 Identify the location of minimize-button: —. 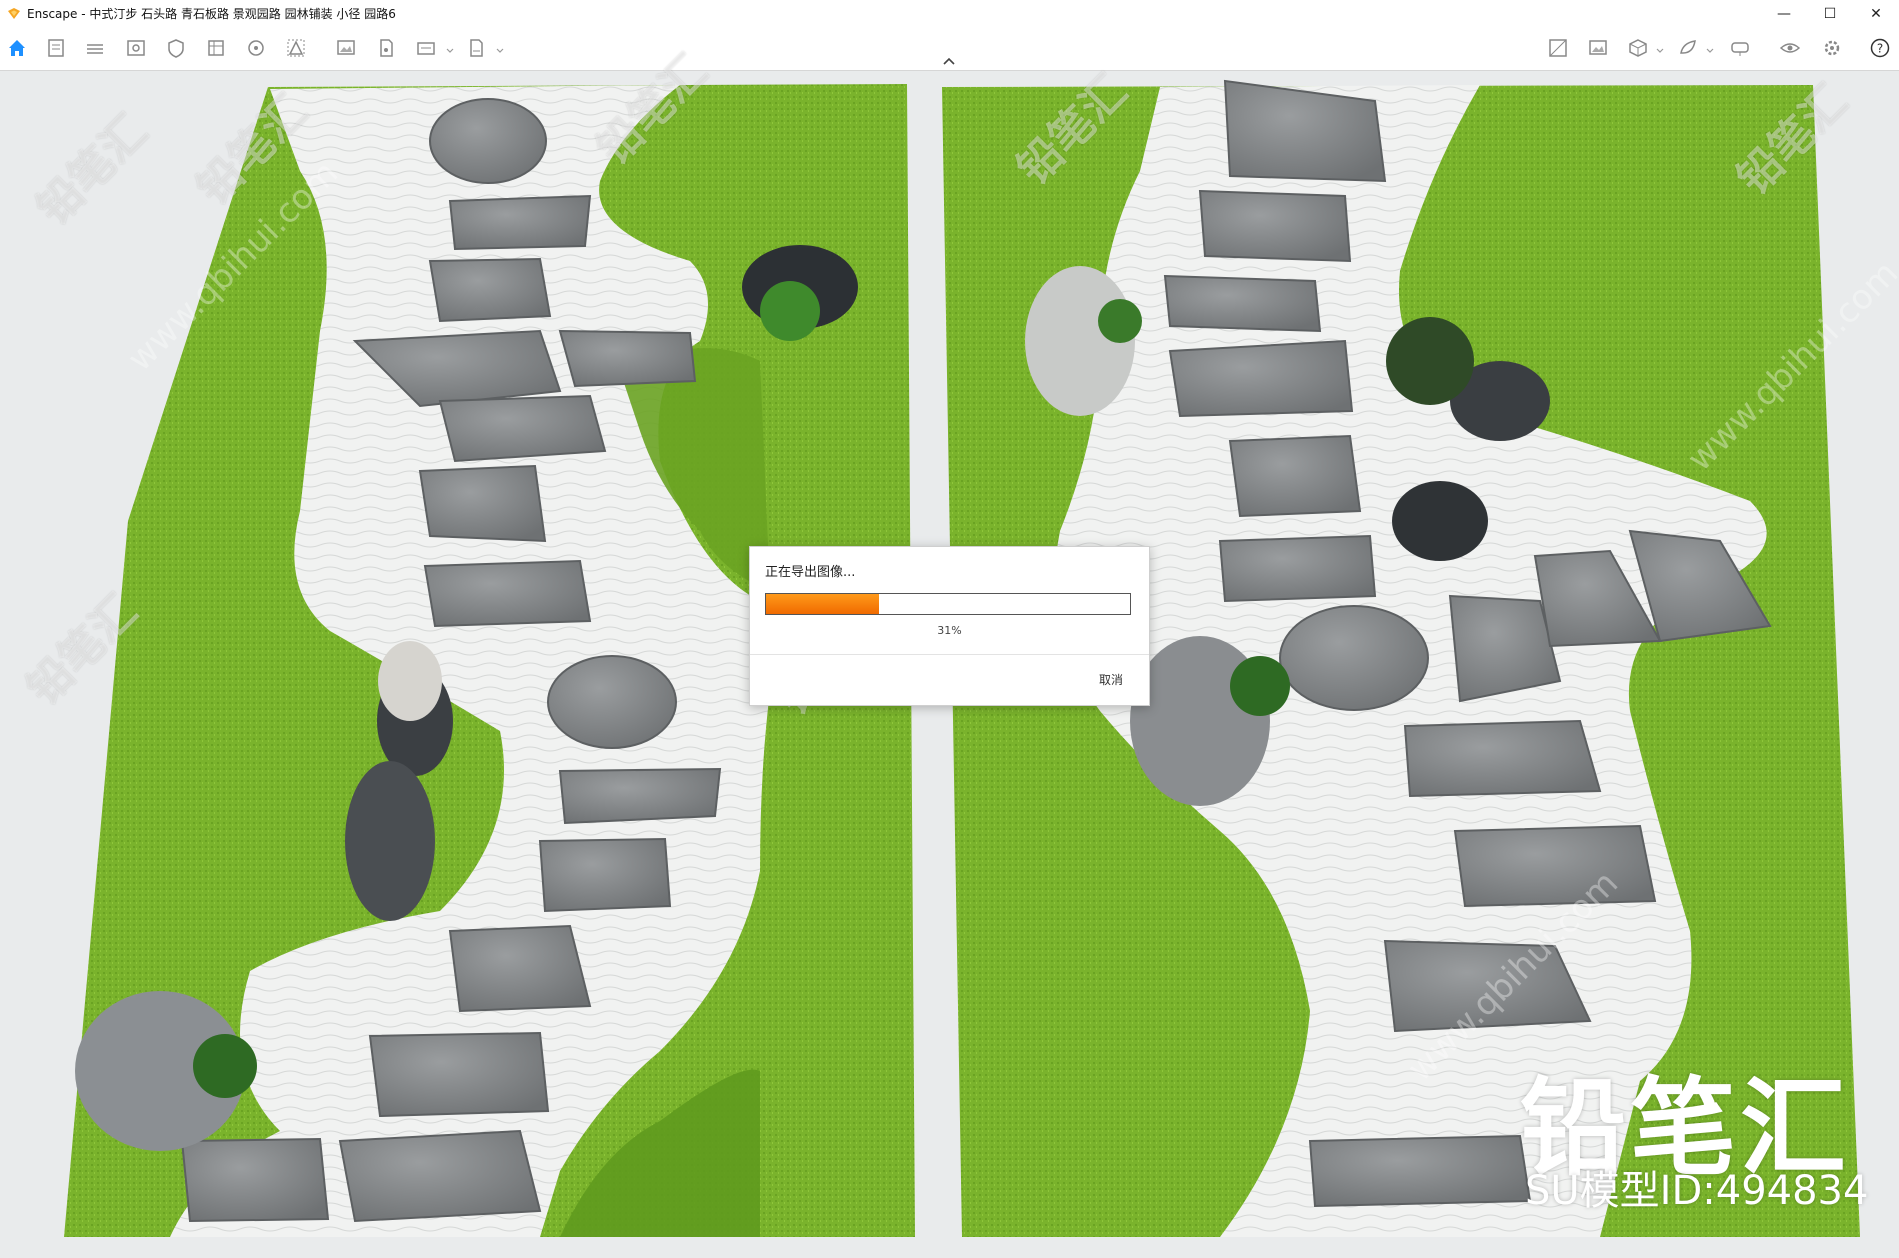
(1784, 13).